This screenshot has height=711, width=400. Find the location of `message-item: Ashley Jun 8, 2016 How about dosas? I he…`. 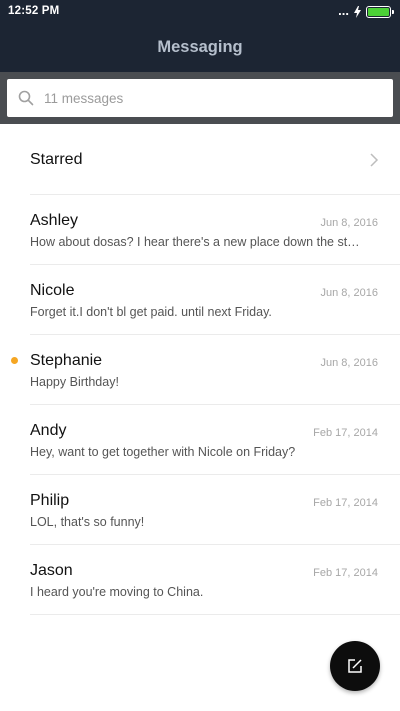

message-item: Ashley Jun 8, 2016 How about dosas? I he… is located at coordinates (200, 230).